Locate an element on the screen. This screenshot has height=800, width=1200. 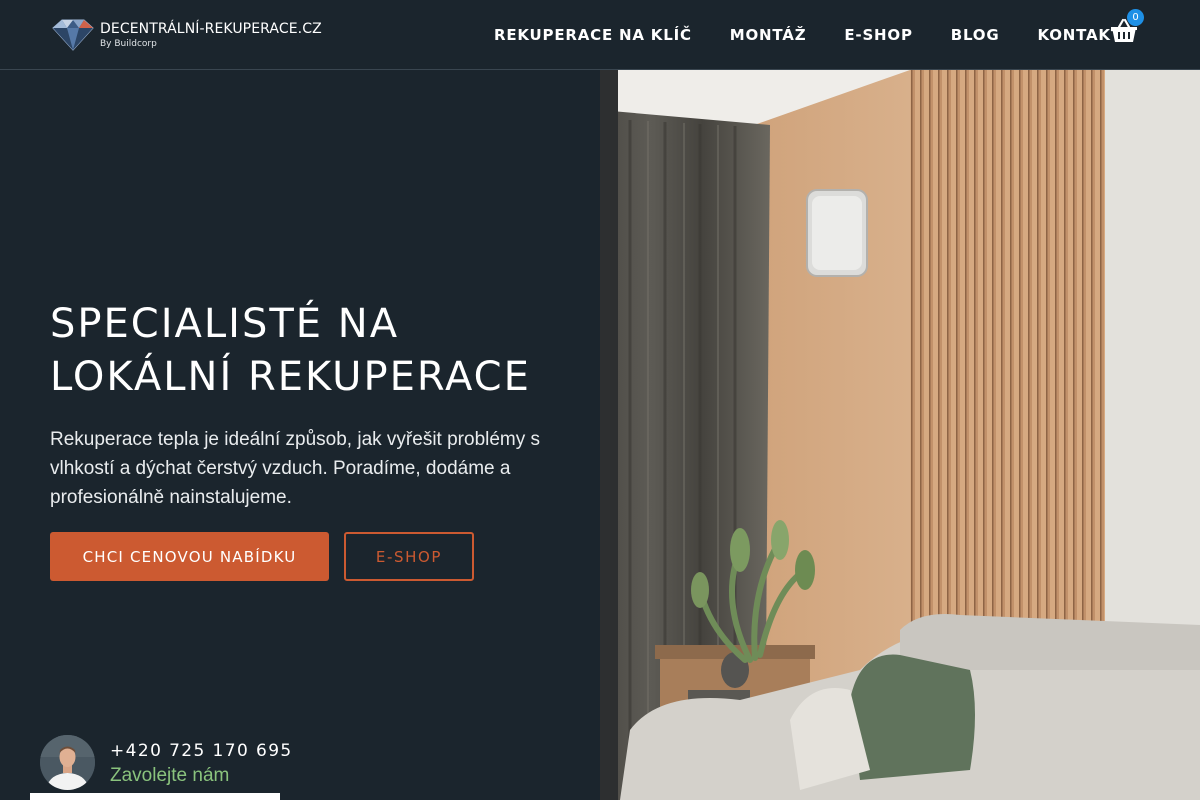
nav-item-blog: BLOG is located at coordinates (975, 35).